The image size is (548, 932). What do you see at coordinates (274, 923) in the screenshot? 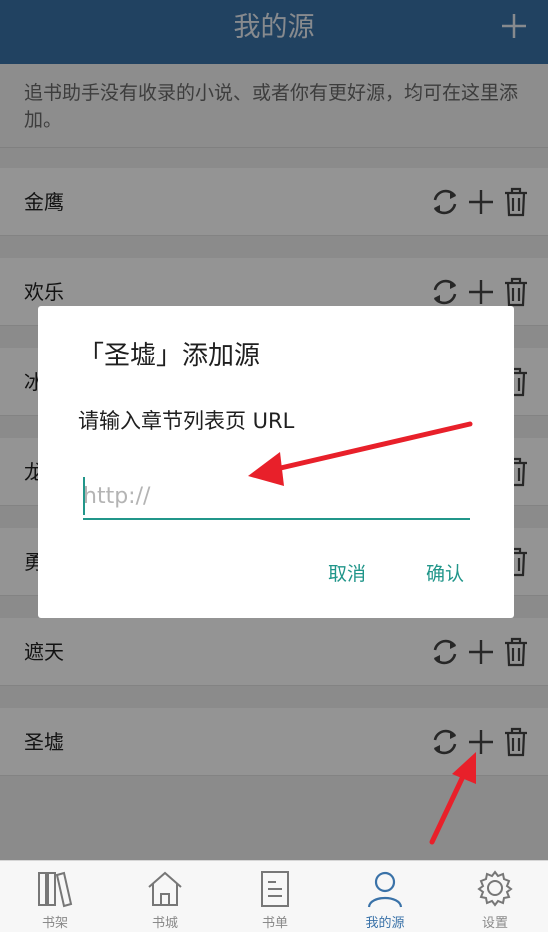
I see `tab-label: 书单` at bounding box center [274, 923].